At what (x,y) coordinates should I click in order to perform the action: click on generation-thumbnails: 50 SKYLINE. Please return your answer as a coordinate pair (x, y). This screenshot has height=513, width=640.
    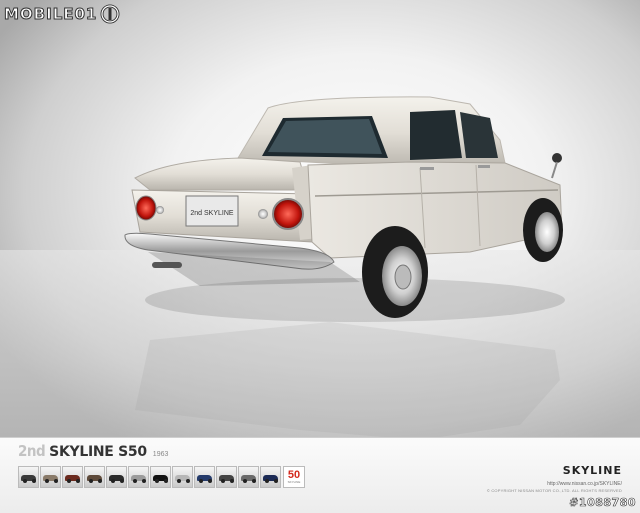
    Looking at the image, I should click on (161, 477).